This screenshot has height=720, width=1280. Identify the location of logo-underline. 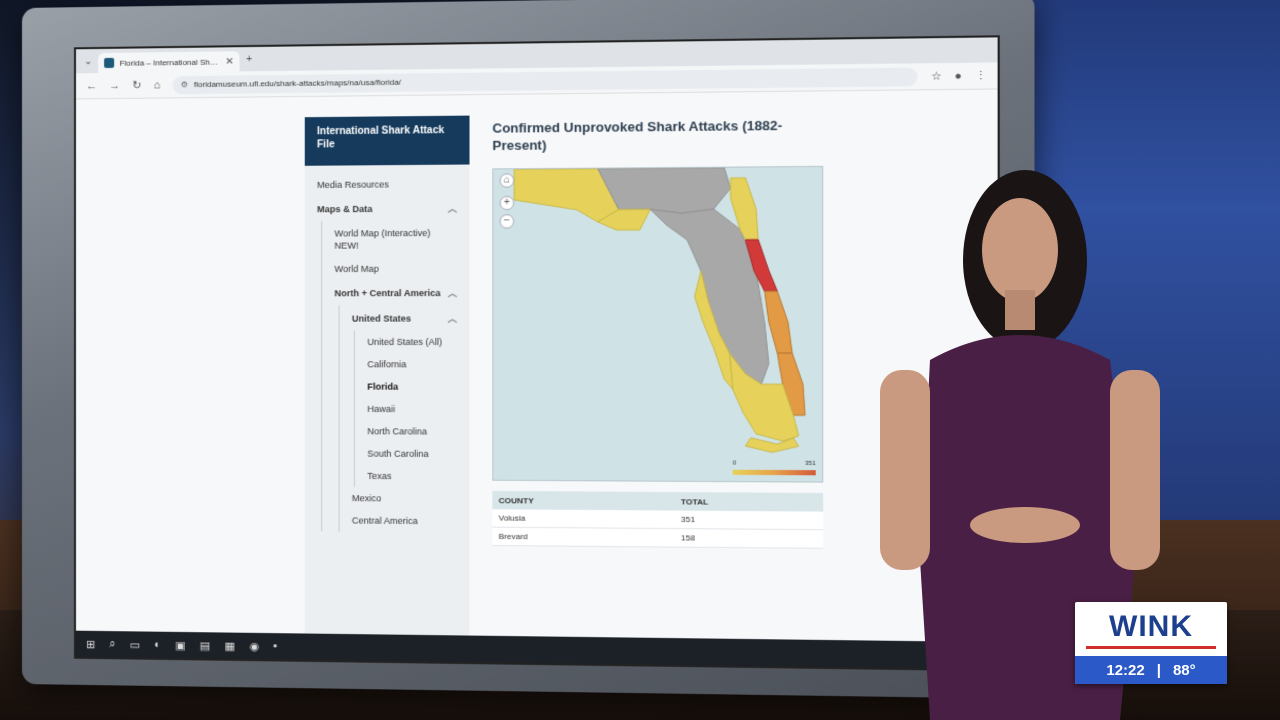
(1151, 647).